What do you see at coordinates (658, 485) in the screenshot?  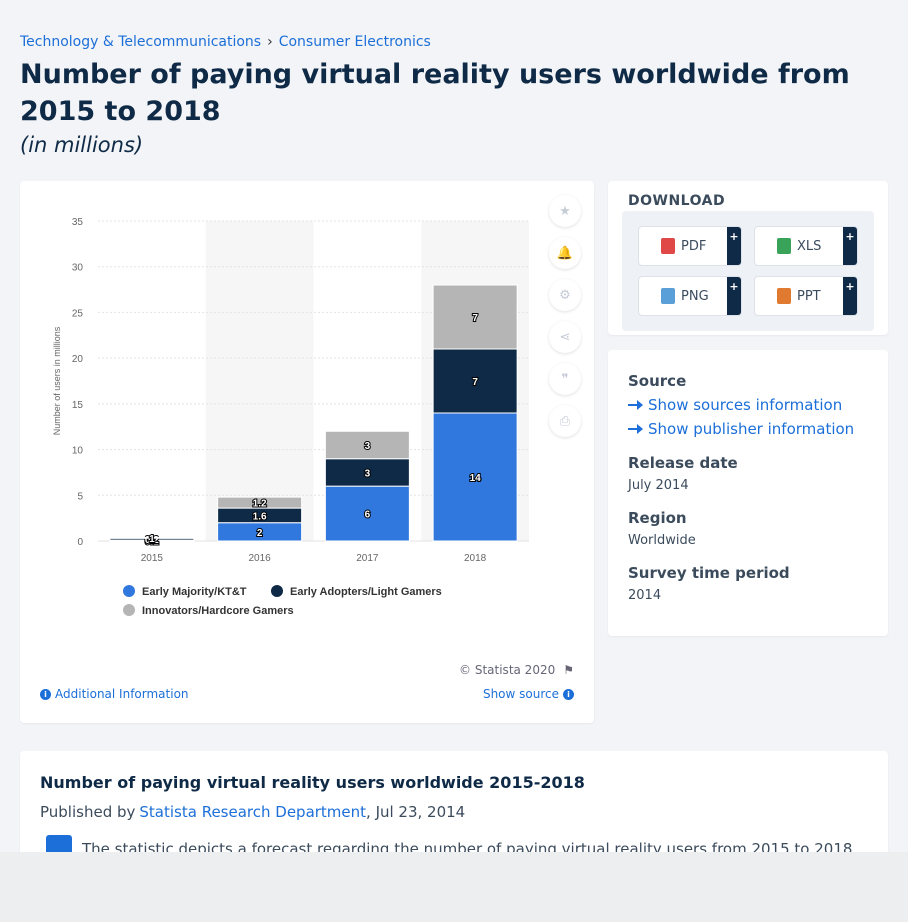 I see `release-date-value: July 2014` at bounding box center [658, 485].